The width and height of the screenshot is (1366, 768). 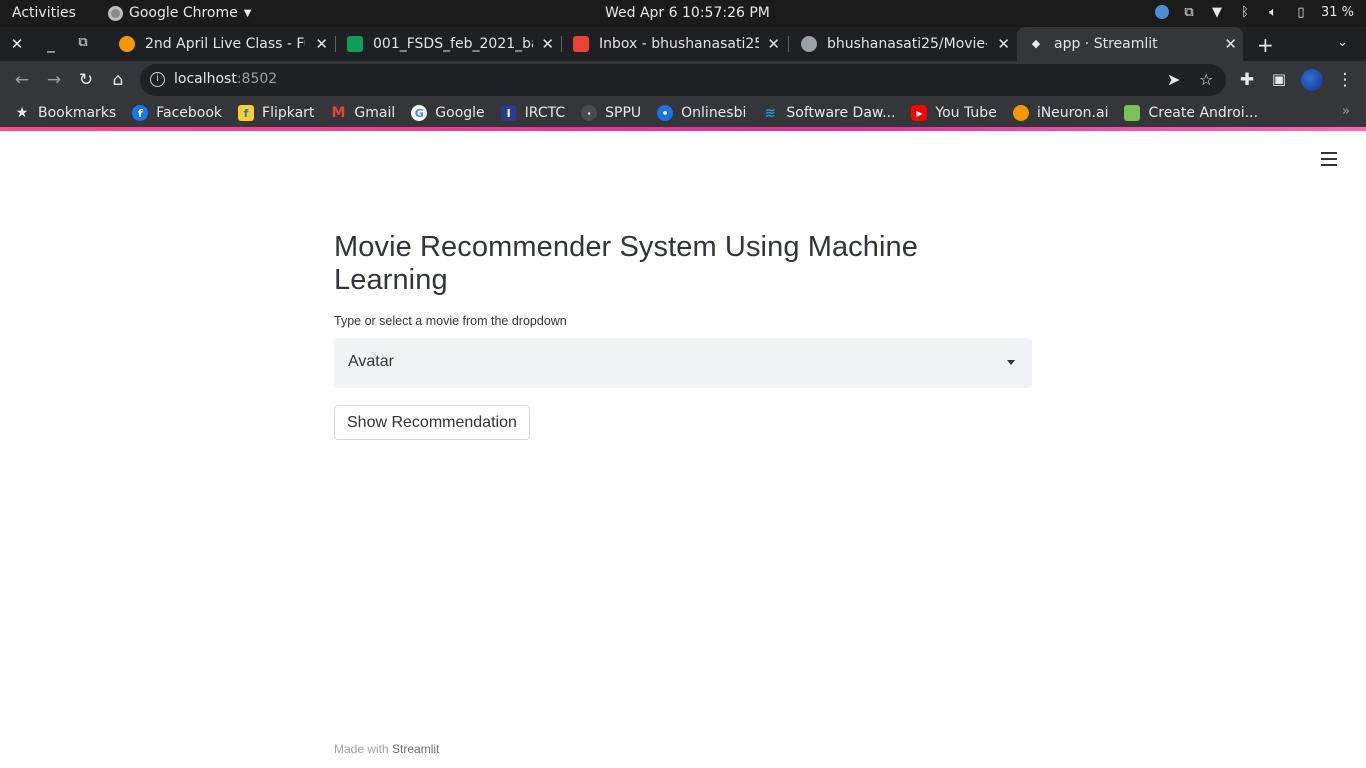 I want to click on clock: Wed Apr 6 10:57:26 PM, so click(x=687, y=13).